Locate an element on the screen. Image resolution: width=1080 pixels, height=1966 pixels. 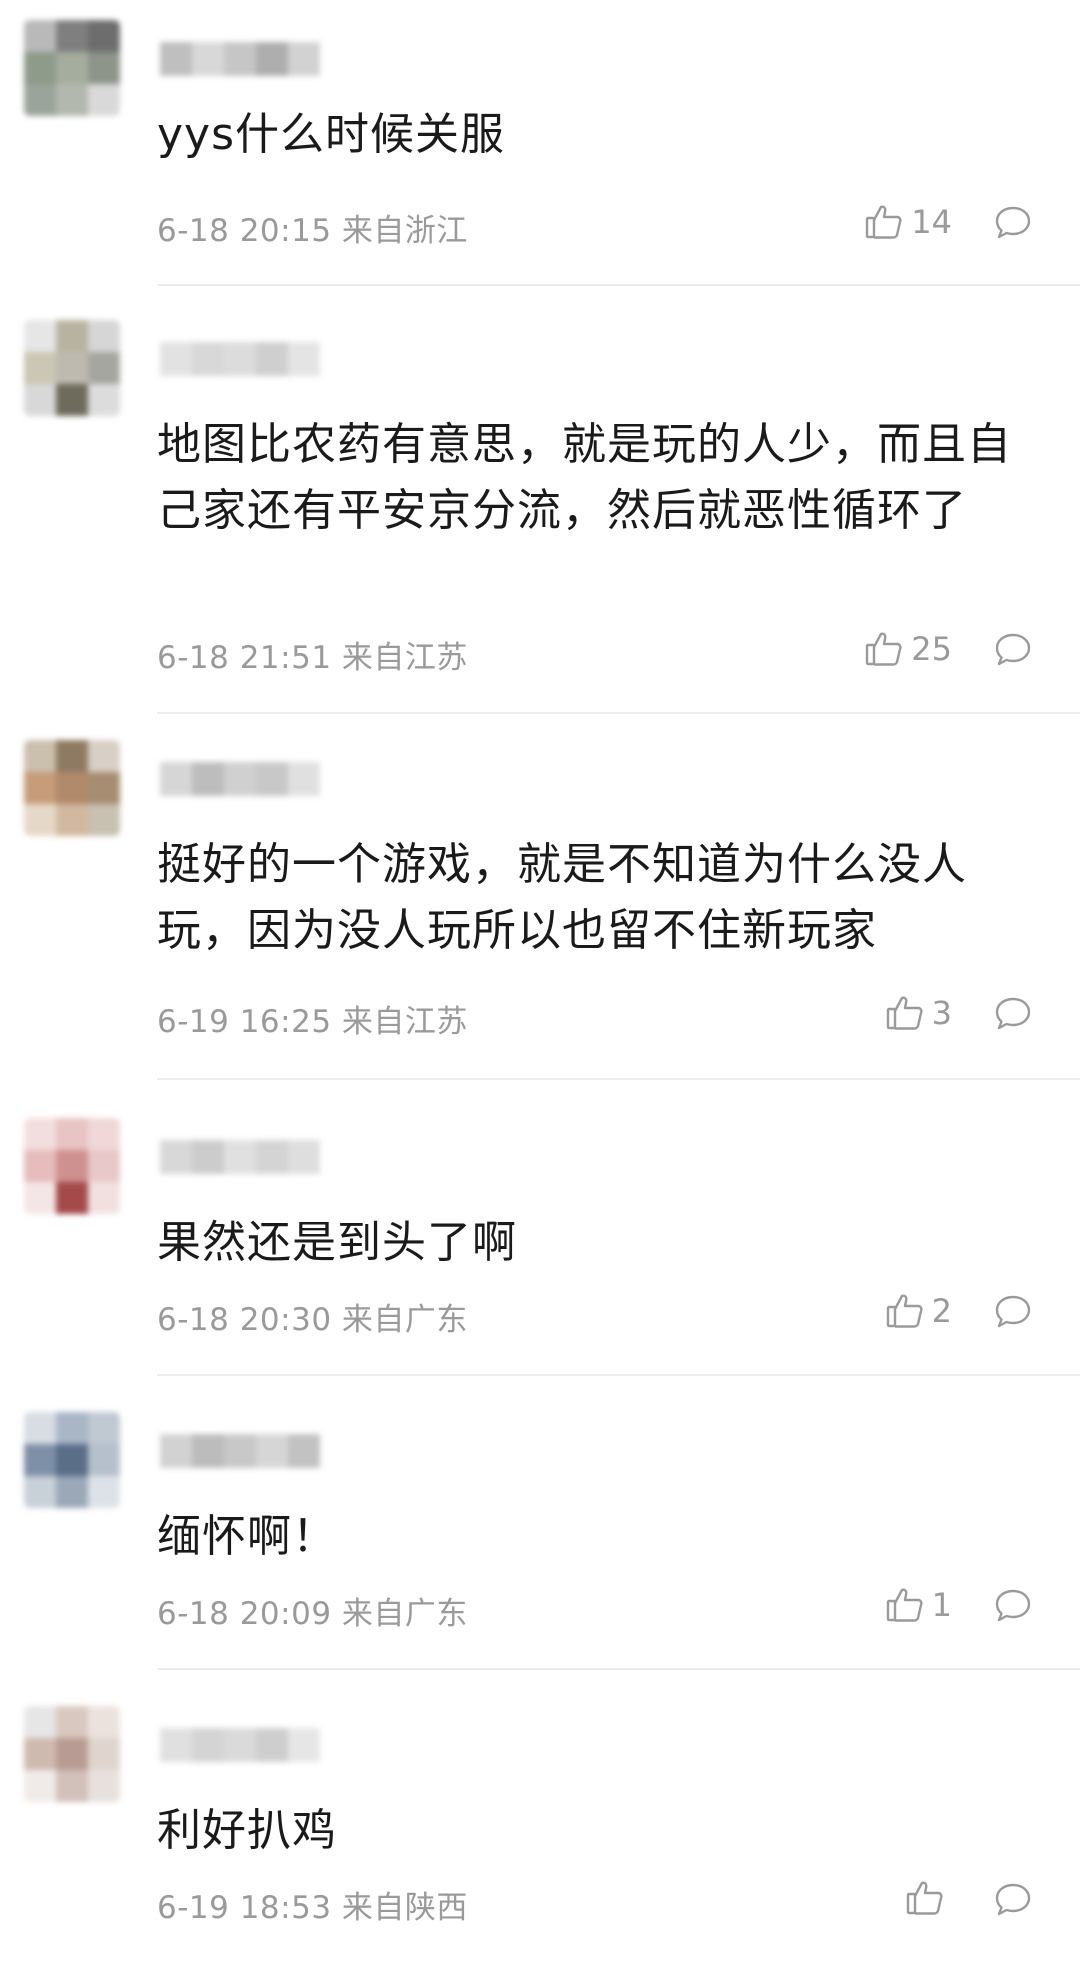
comment-time: 6-18 20:15 is located at coordinates (244, 231).